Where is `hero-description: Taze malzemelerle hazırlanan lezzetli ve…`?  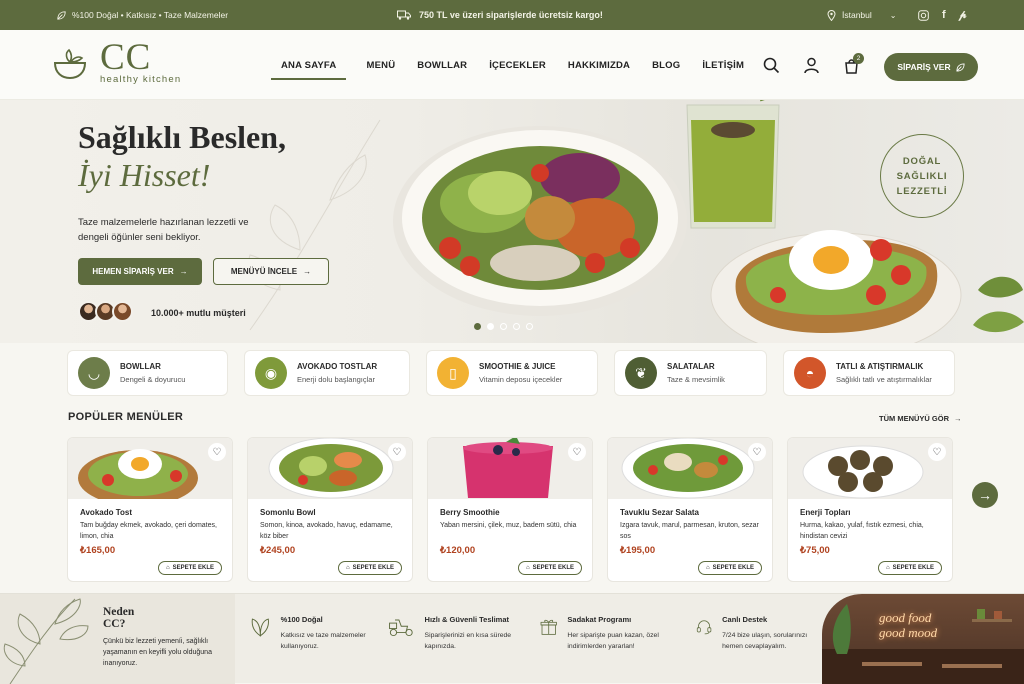 hero-description: Taze malzemelerle hazırlanan lezzetli ve… is located at coordinates (163, 230).